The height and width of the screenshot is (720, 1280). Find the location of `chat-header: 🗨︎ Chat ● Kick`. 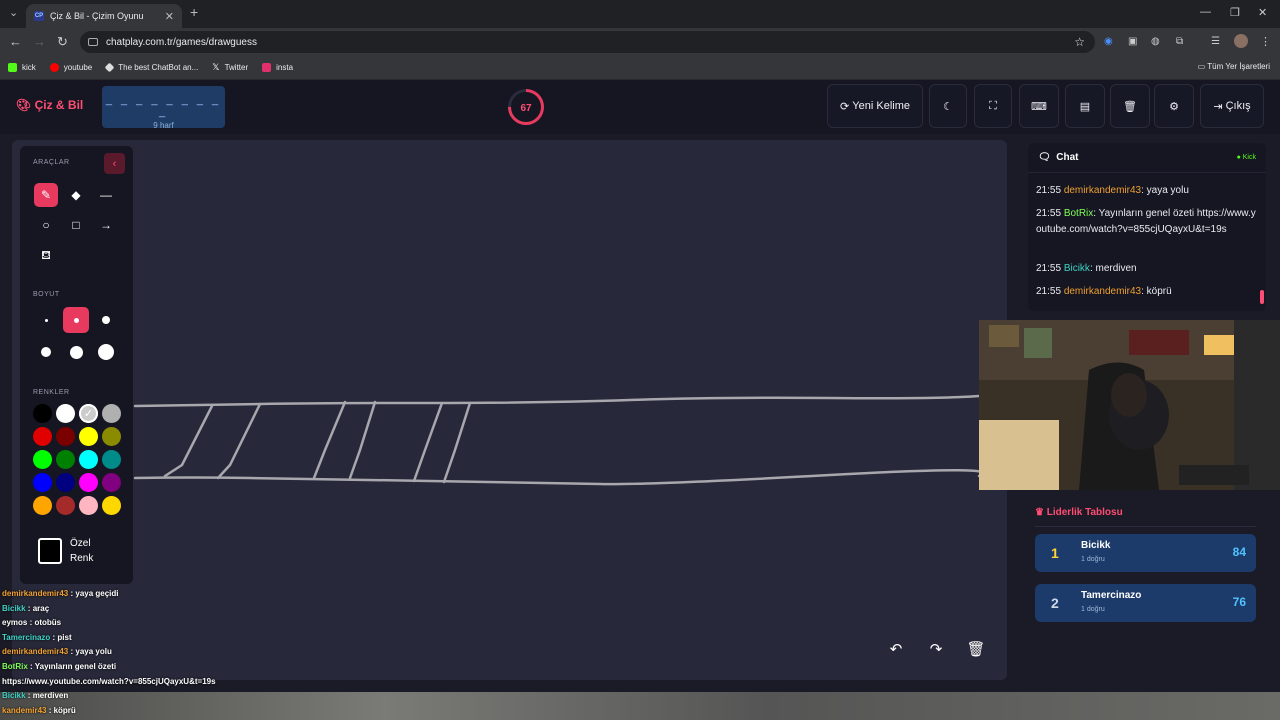

chat-header: 🗨︎ Chat ● Kick is located at coordinates (1147, 158).